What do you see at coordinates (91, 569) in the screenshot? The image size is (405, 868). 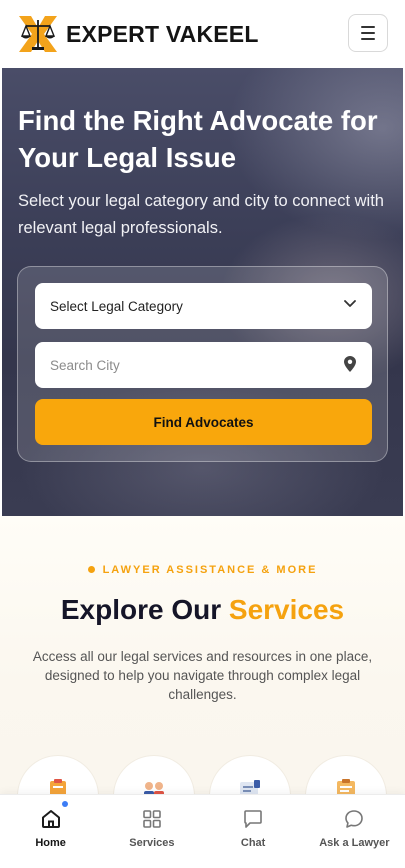 I see `eyebrow-dot` at bounding box center [91, 569].